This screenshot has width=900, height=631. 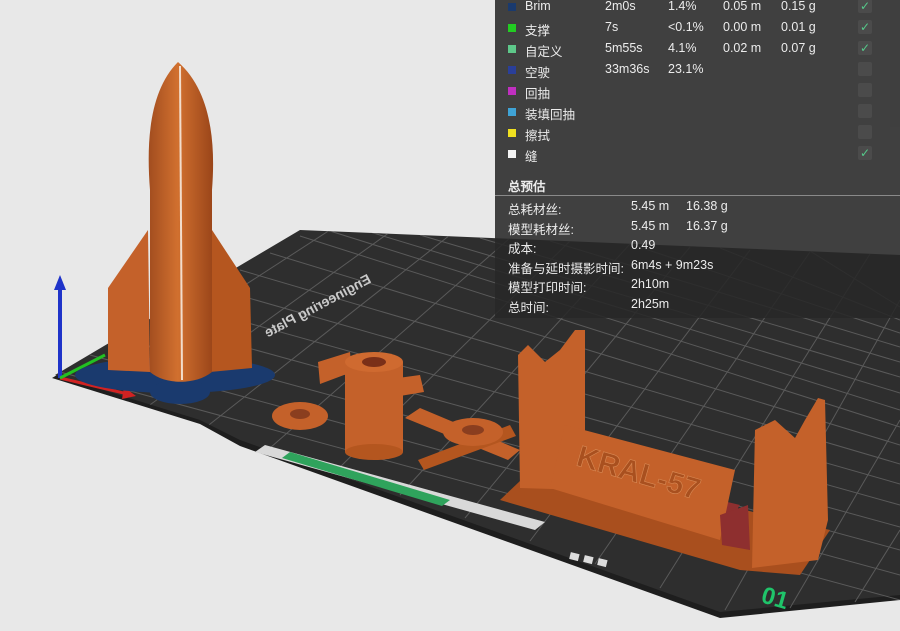 I want to click on summary-row: 模型耗材丝: 5.45 m 16.37 g, so click(x=697, y=228).